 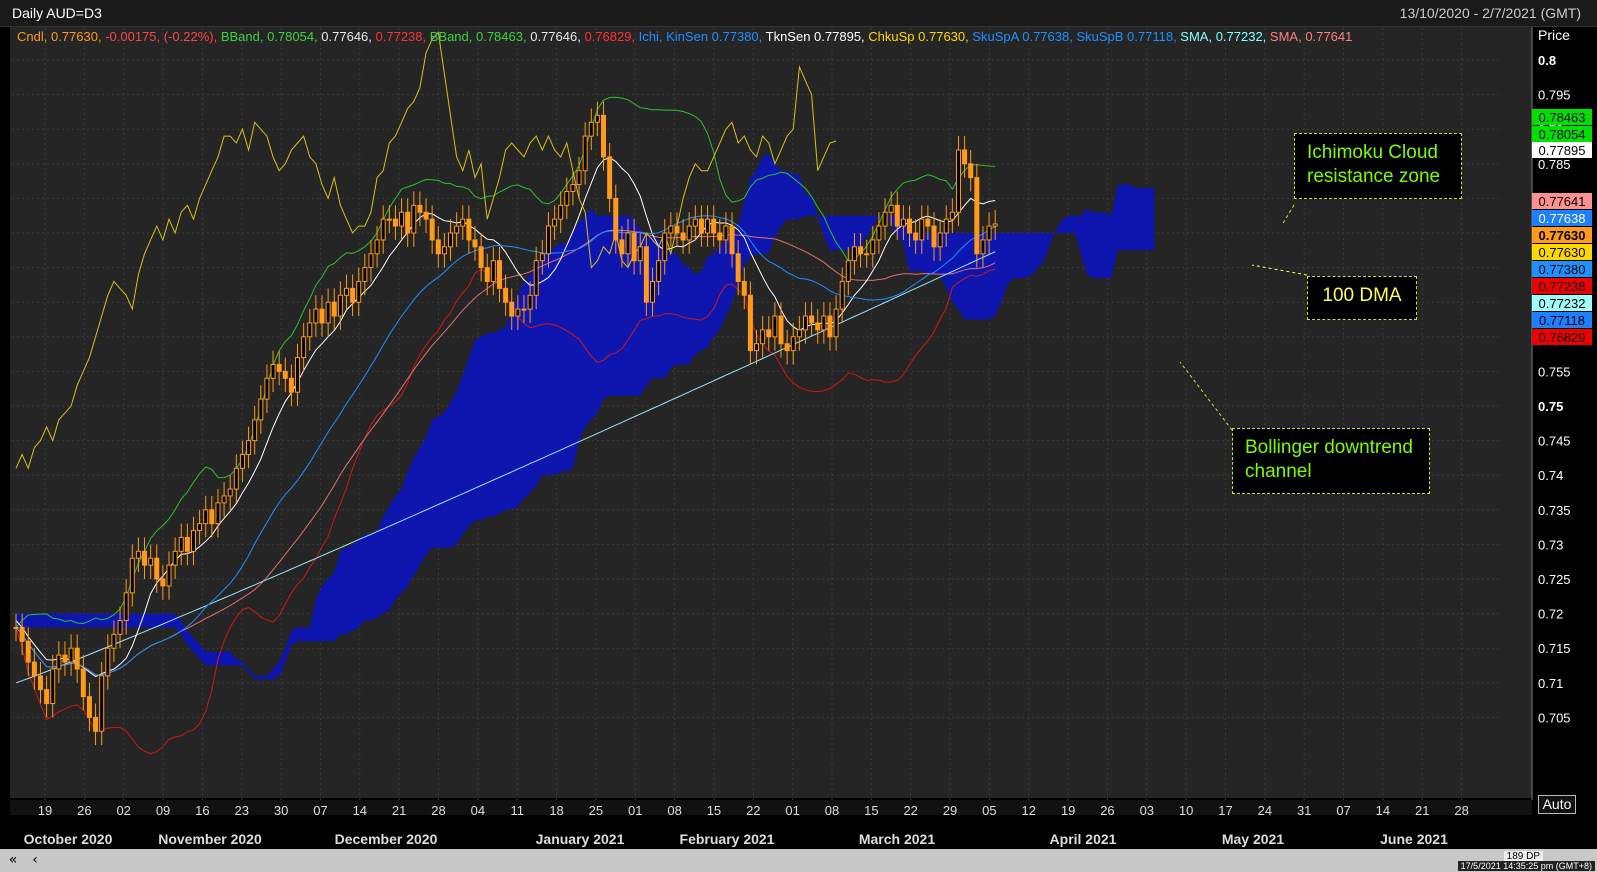 I want to click on month-label: May 2021, so click(x=1253, y=839).